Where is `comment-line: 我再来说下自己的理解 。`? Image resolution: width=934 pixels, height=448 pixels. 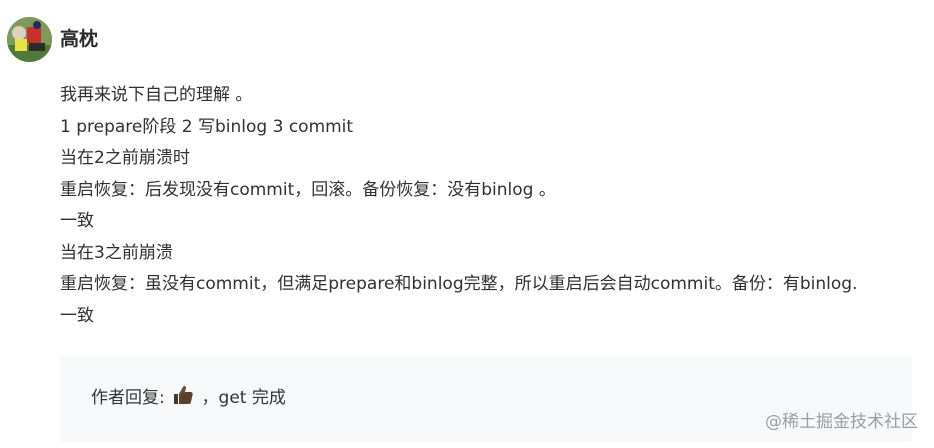
comment-line: 我再来说下自己的理解 。 is located at coordinates (156, 95).